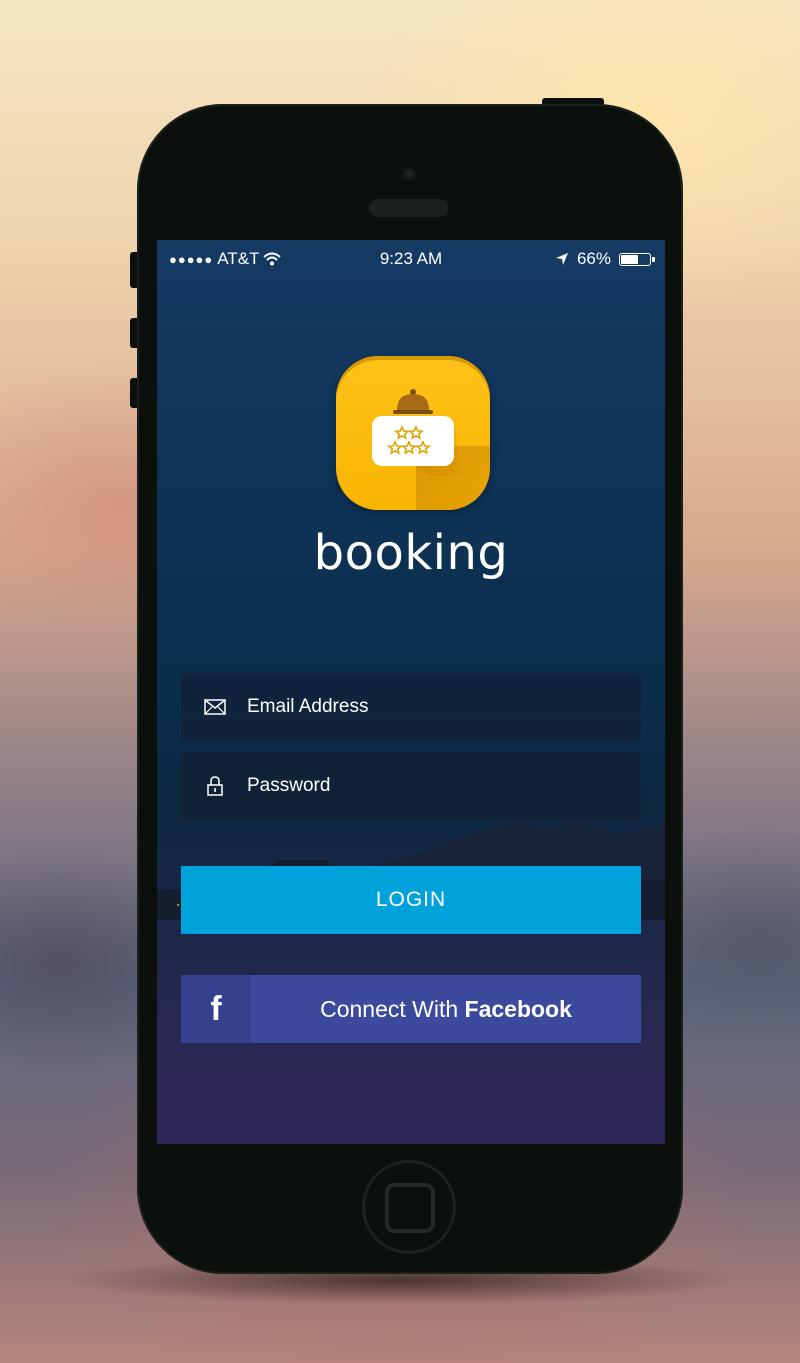 Image resolution: width=800 pixels, height=1363 pixels. I want to click on earpiece-speaker, so click(409, 208).